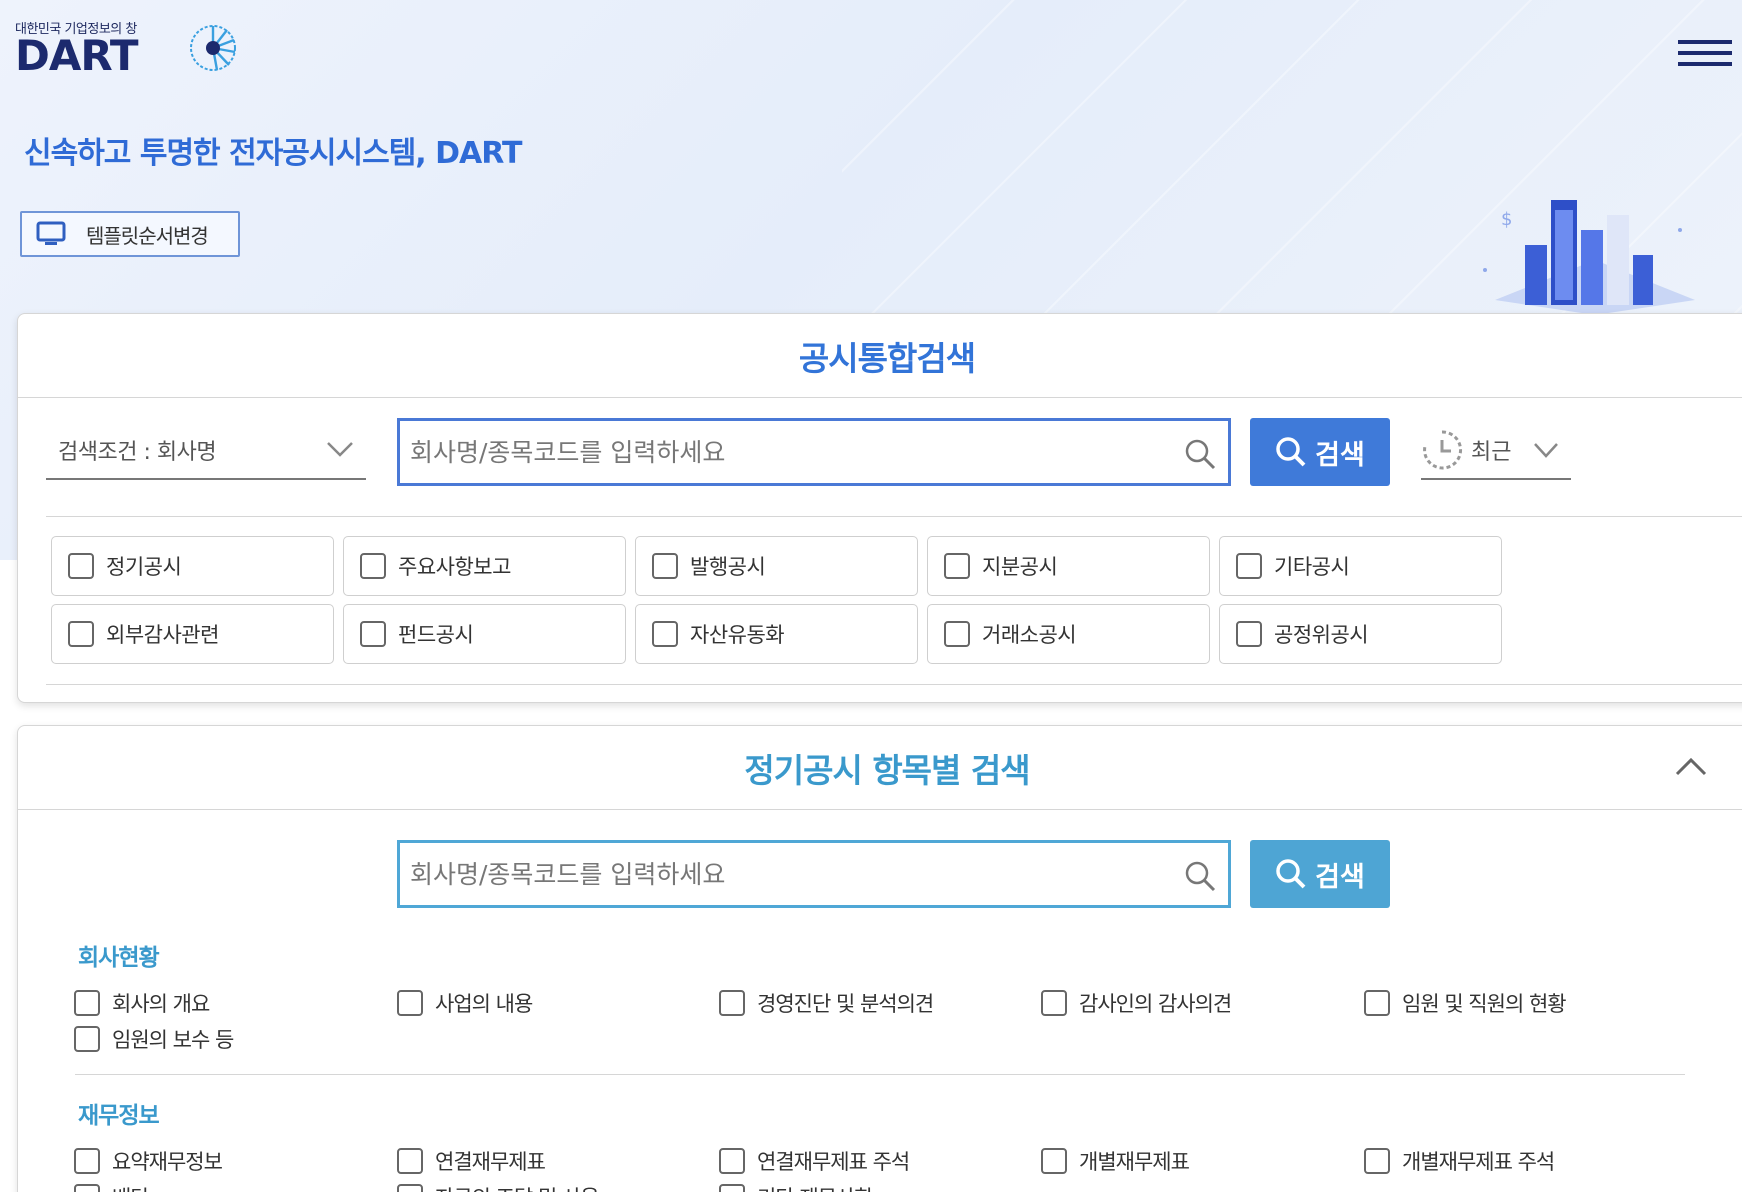  Describe the element at coordinates (137, 452) in the screenshot. I see `search-condition-value: 검색조건 : 회사명` at that location.